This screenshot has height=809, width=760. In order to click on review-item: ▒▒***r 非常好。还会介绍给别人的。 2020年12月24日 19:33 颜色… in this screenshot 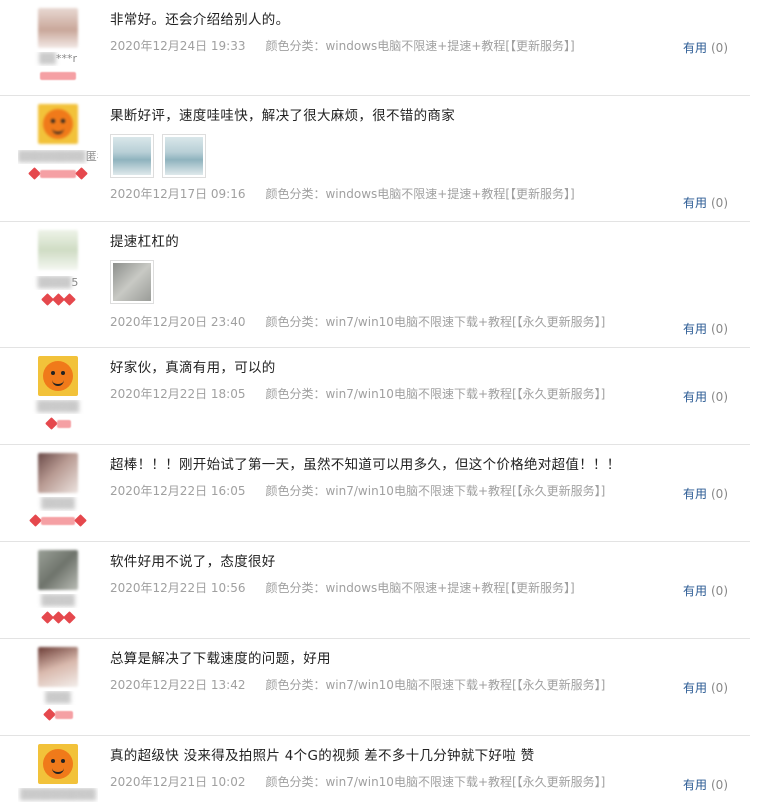, I will do `click(375, 48)`.